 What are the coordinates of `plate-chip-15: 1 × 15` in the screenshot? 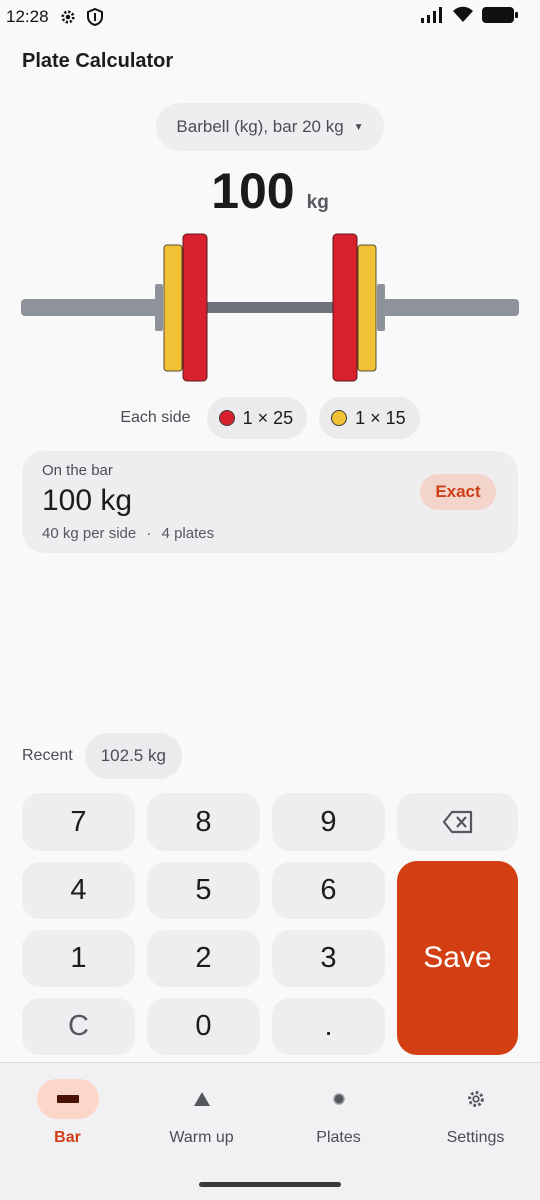 It's located at (369, 418).